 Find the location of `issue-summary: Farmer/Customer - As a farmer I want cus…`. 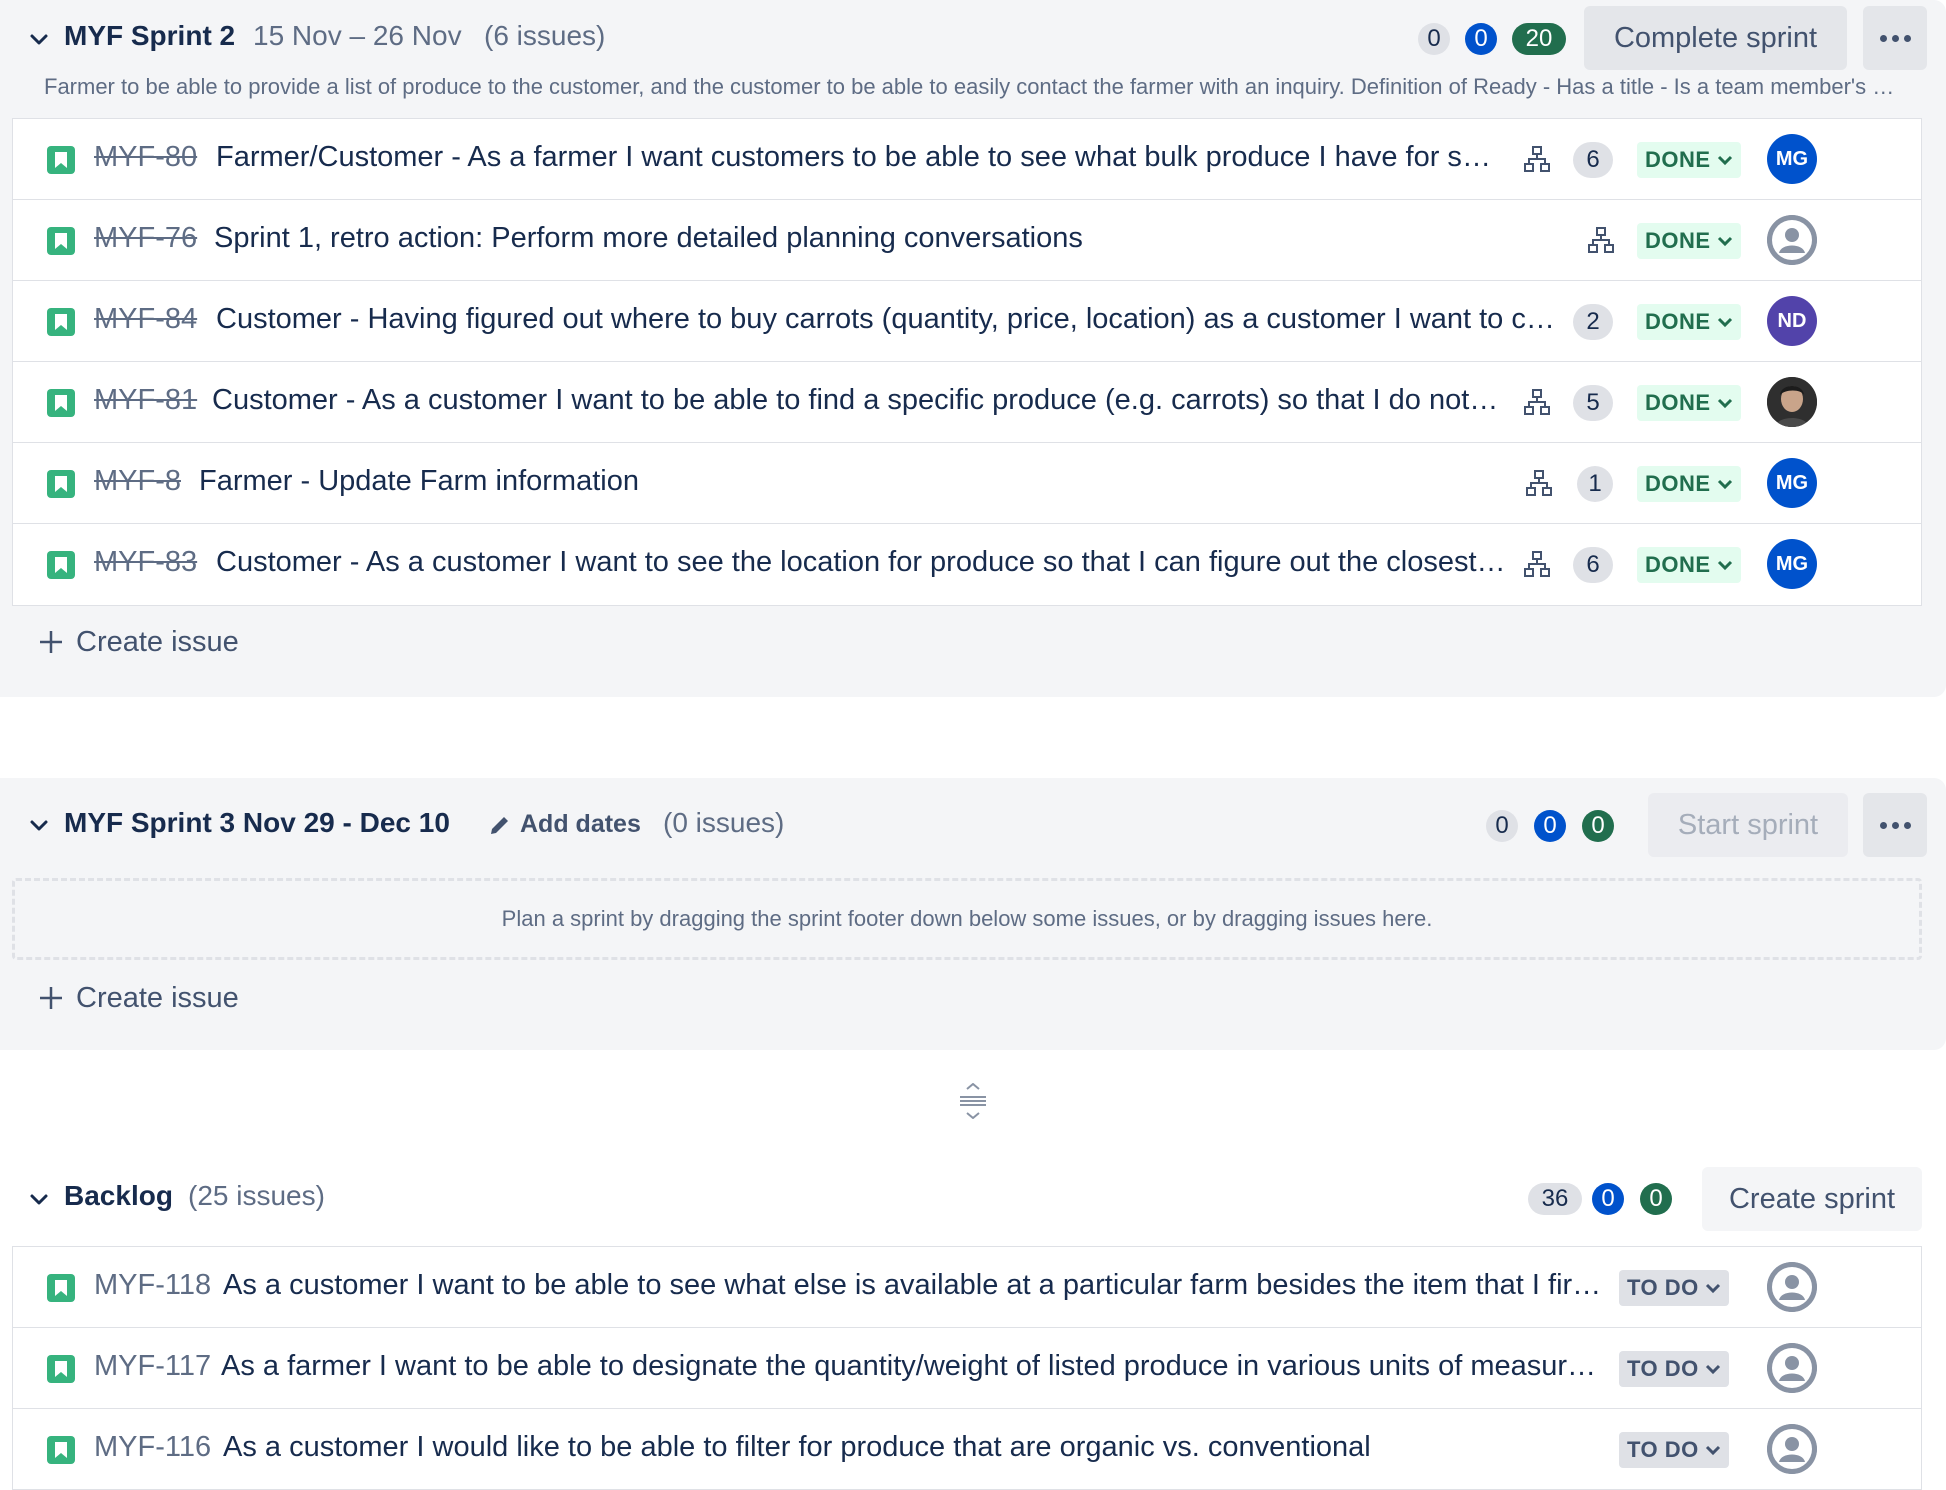

issue-summary: Farmer/Customer - As a farmer I want cus… is located at coordinates (861, 157).